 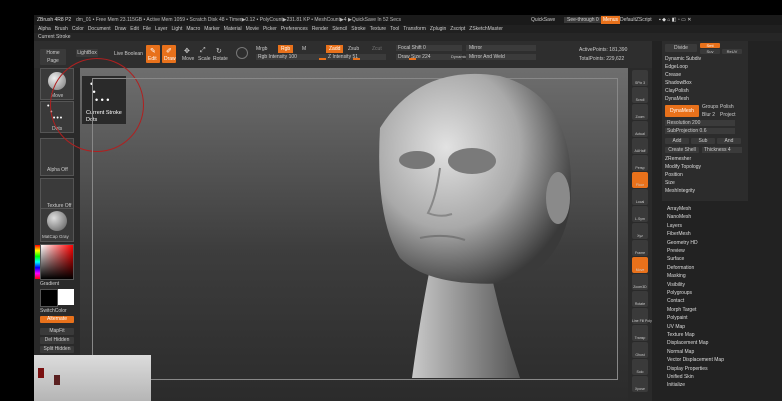 What do you see at coordinates (668, 183) in the screenshot?
I see `panel-item: Size` at bounding box center [668, 183].